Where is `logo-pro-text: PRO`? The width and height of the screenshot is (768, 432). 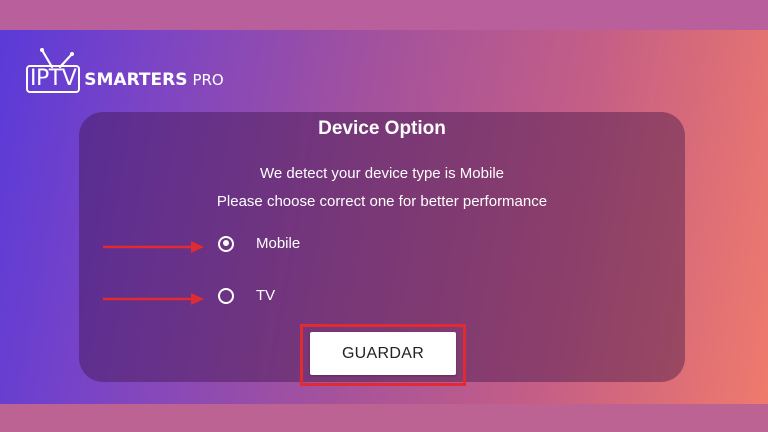 logo-pro-text: PRO is located at coordinates (208, 80).